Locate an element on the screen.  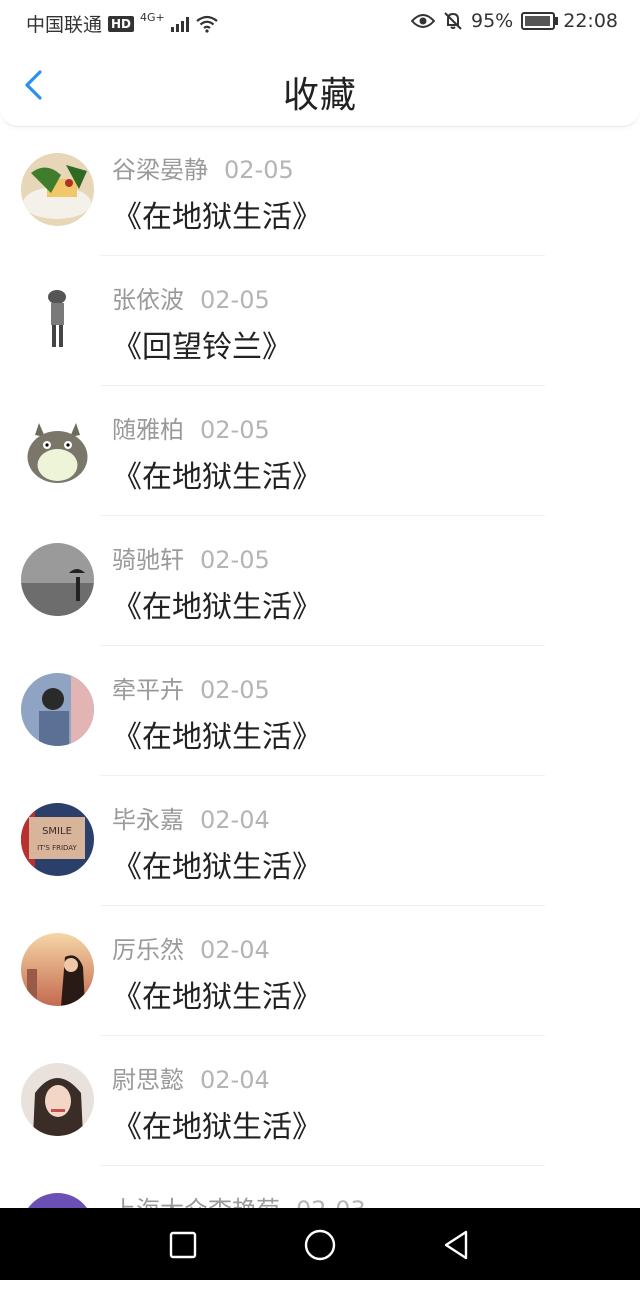
item-meta: 谷梁晏静 02-05 is located at coordinates (203, 167).